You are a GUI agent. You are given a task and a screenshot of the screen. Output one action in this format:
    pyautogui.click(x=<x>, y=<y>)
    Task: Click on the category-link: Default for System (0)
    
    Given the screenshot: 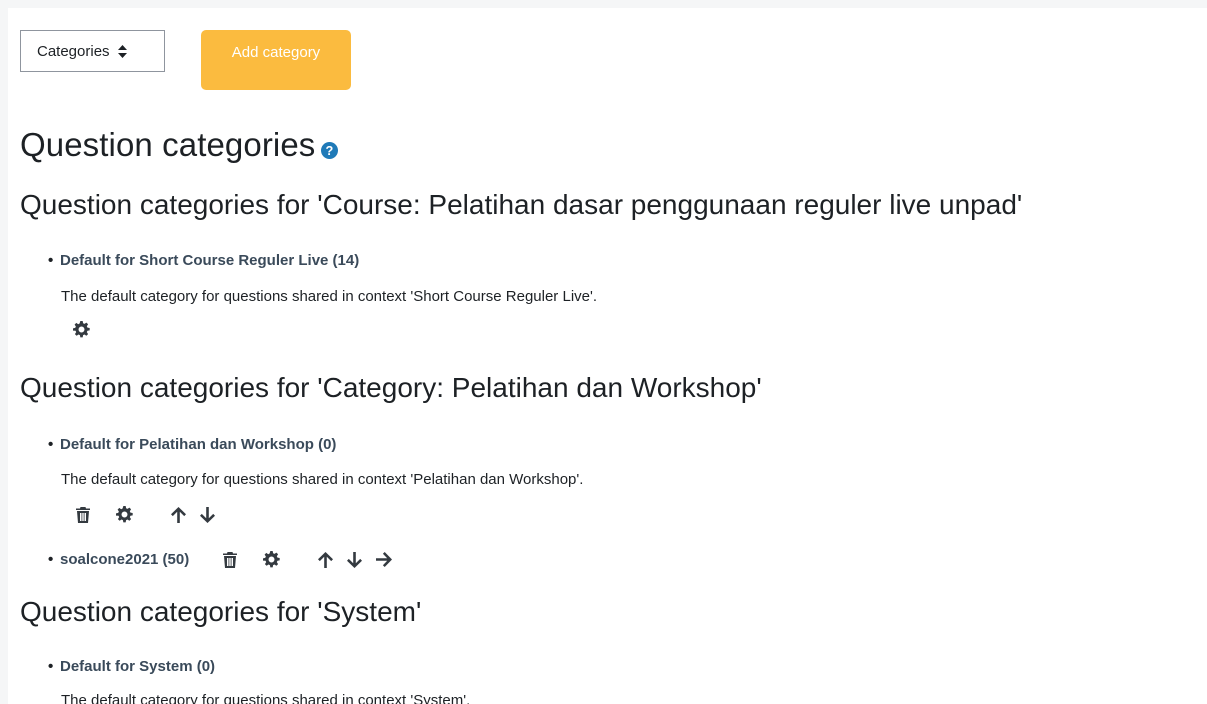 What is the action you would take?
    pyautogui.click(x=137, y=666)
    